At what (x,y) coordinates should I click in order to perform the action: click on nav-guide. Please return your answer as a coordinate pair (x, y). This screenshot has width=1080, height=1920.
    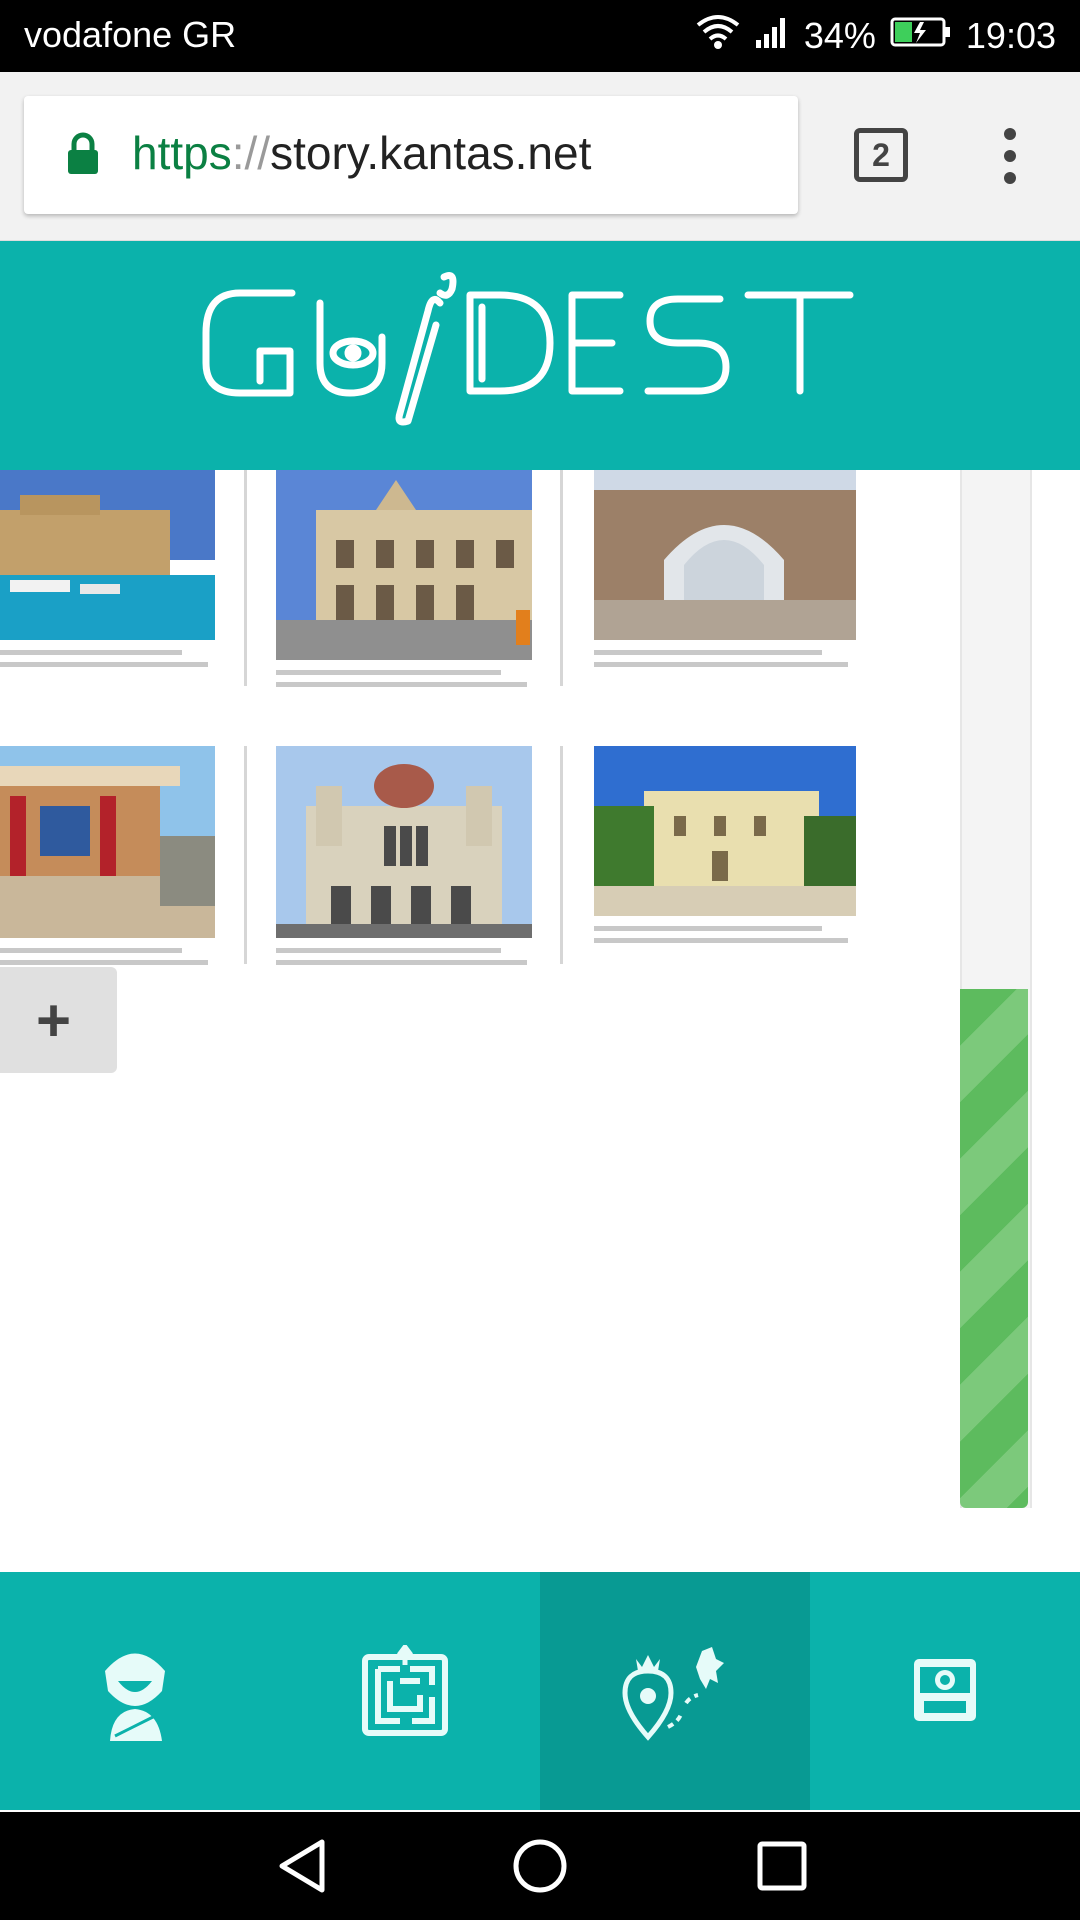
    Looking at the image, I should click on (135, 1691).